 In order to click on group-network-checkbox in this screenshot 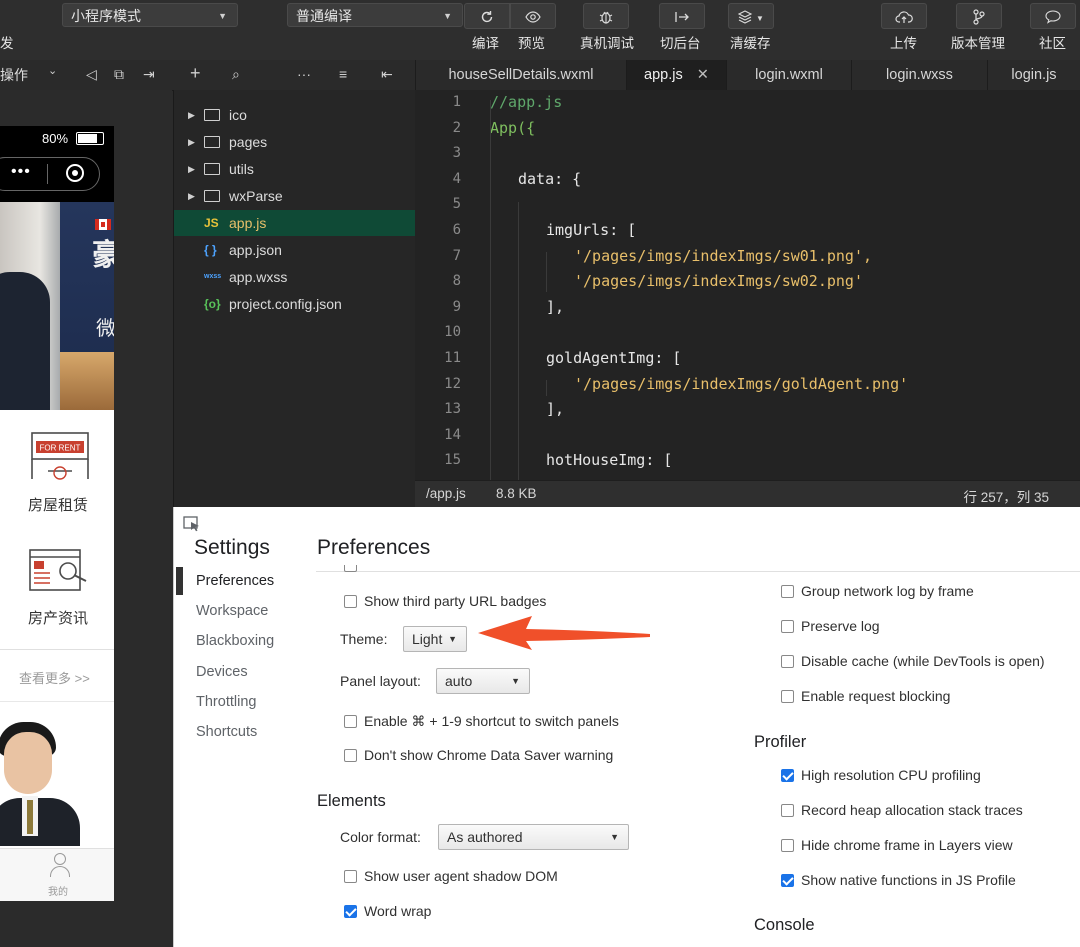, I will do `click(787, 591)`.